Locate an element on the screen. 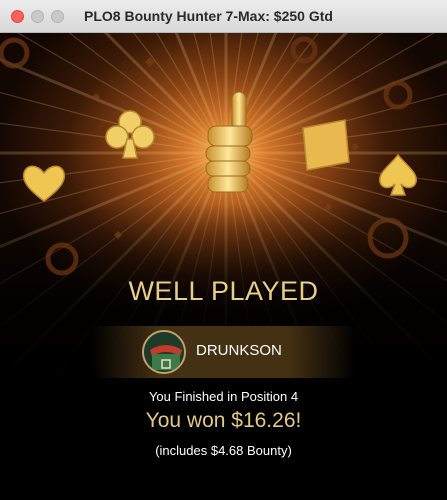  thumbs-up-icon is located at coordinates (229, 142).